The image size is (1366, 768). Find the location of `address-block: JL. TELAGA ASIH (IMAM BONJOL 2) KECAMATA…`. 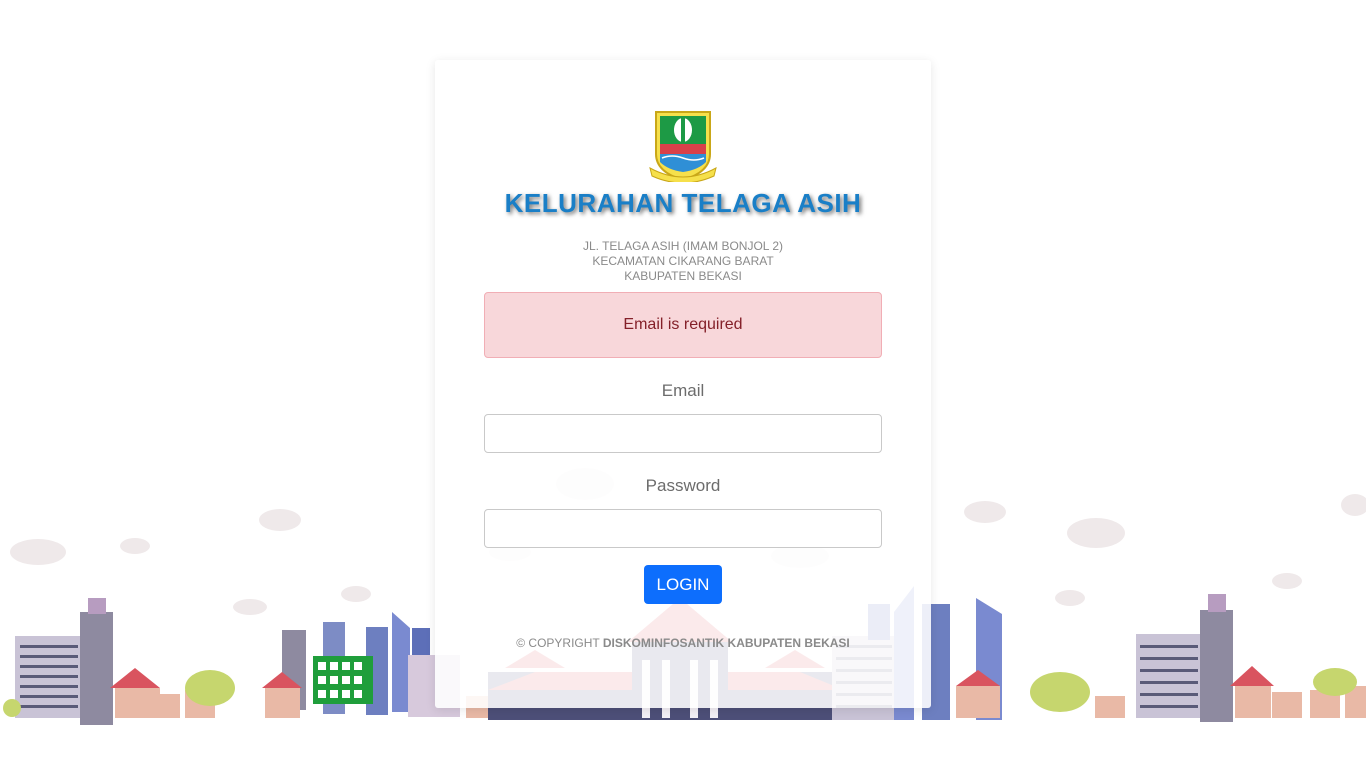

address-block: JL. TELAGA ASIH (IMAM BONJOL 2) KECAMATA… is located at coordinates (683, 261).